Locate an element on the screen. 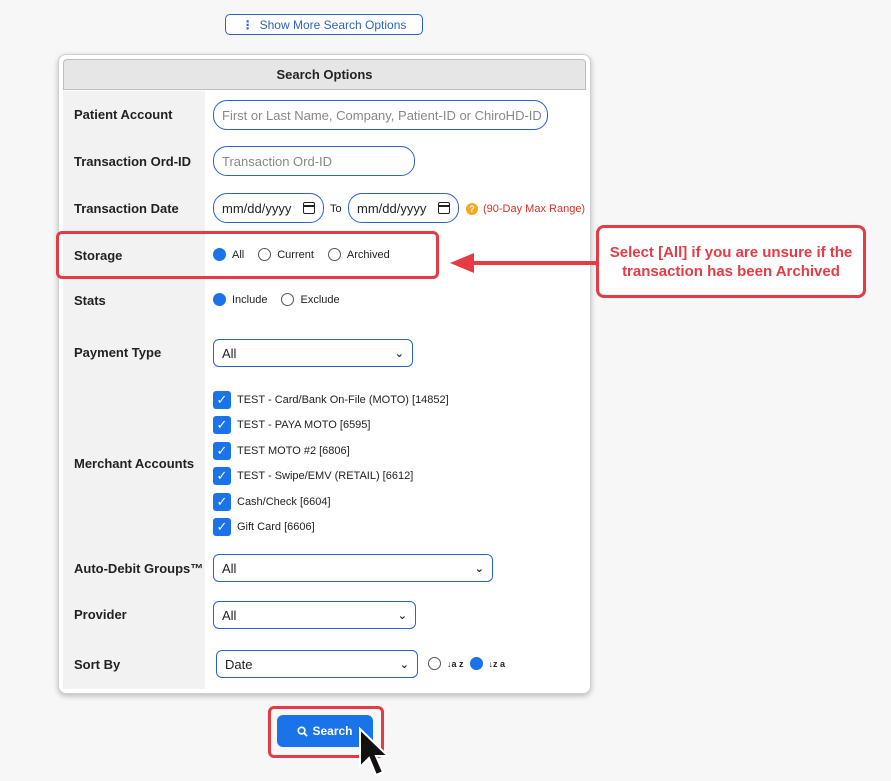 The image size is (891, 781). auto-debit-groups-label: Auto-Debit Groups™ is located at coordinates (139, 568).